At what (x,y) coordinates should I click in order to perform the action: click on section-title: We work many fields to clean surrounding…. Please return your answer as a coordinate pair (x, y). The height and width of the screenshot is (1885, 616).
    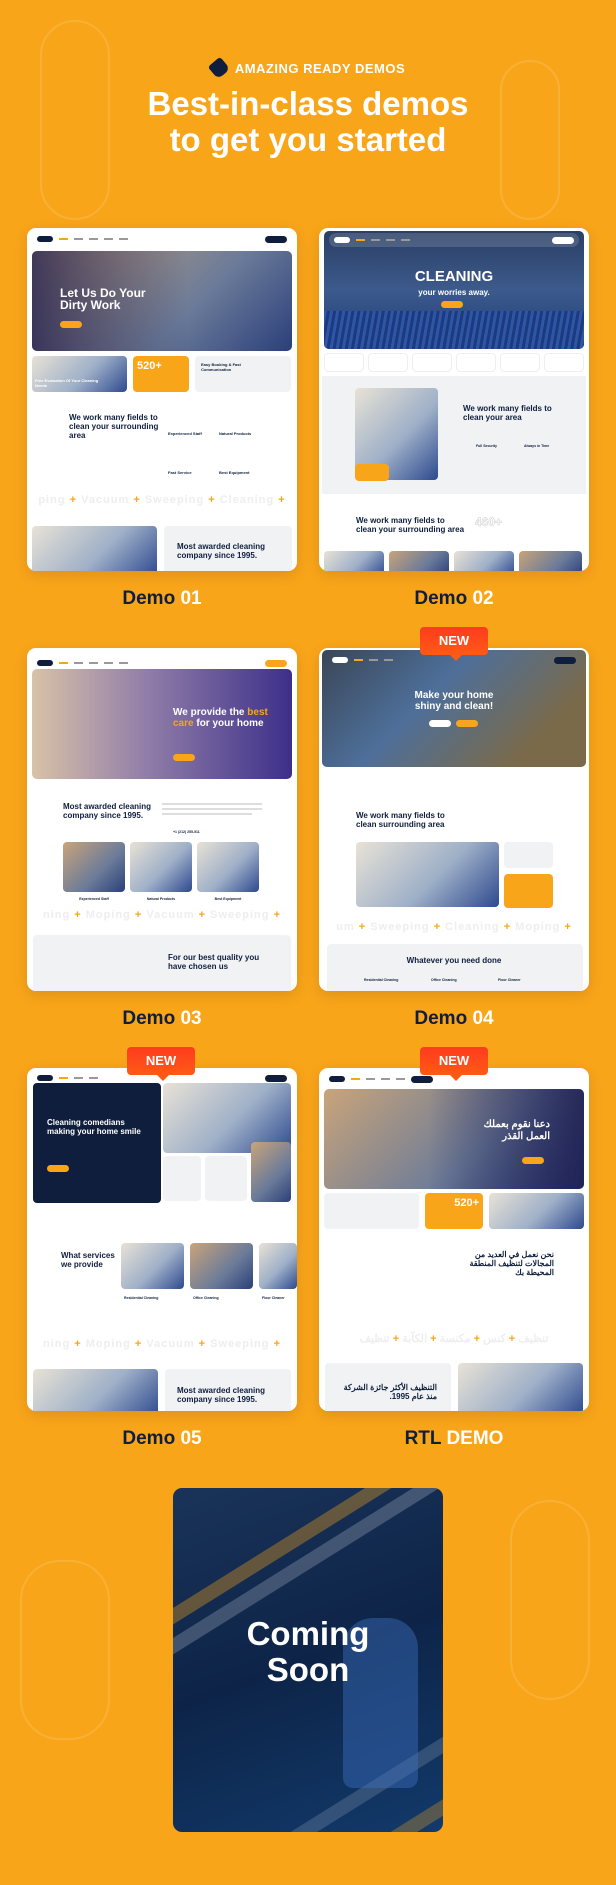
    Looking at the image, I should click on (400, 820).